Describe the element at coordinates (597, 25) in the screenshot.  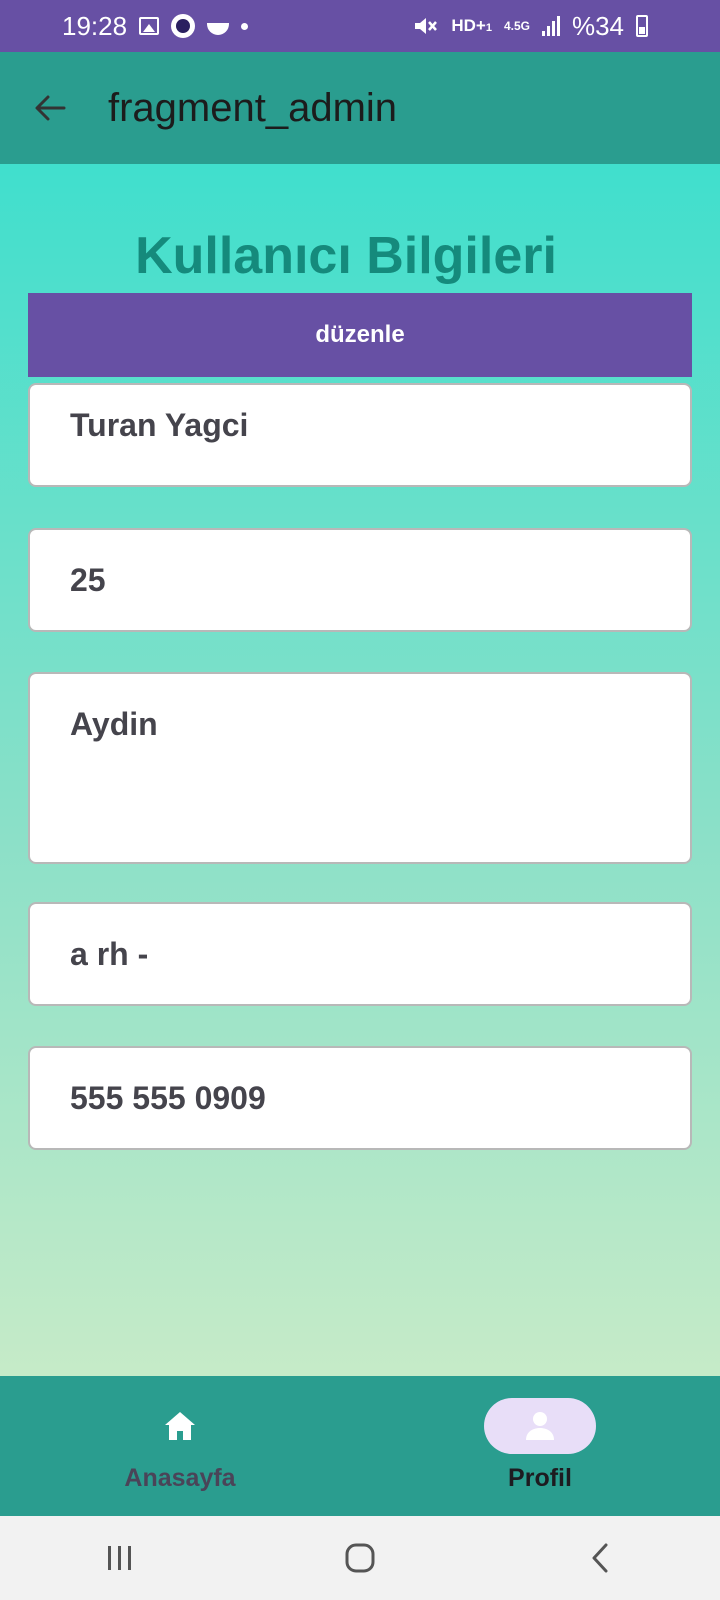
I see `battery-text: %34` at that location.